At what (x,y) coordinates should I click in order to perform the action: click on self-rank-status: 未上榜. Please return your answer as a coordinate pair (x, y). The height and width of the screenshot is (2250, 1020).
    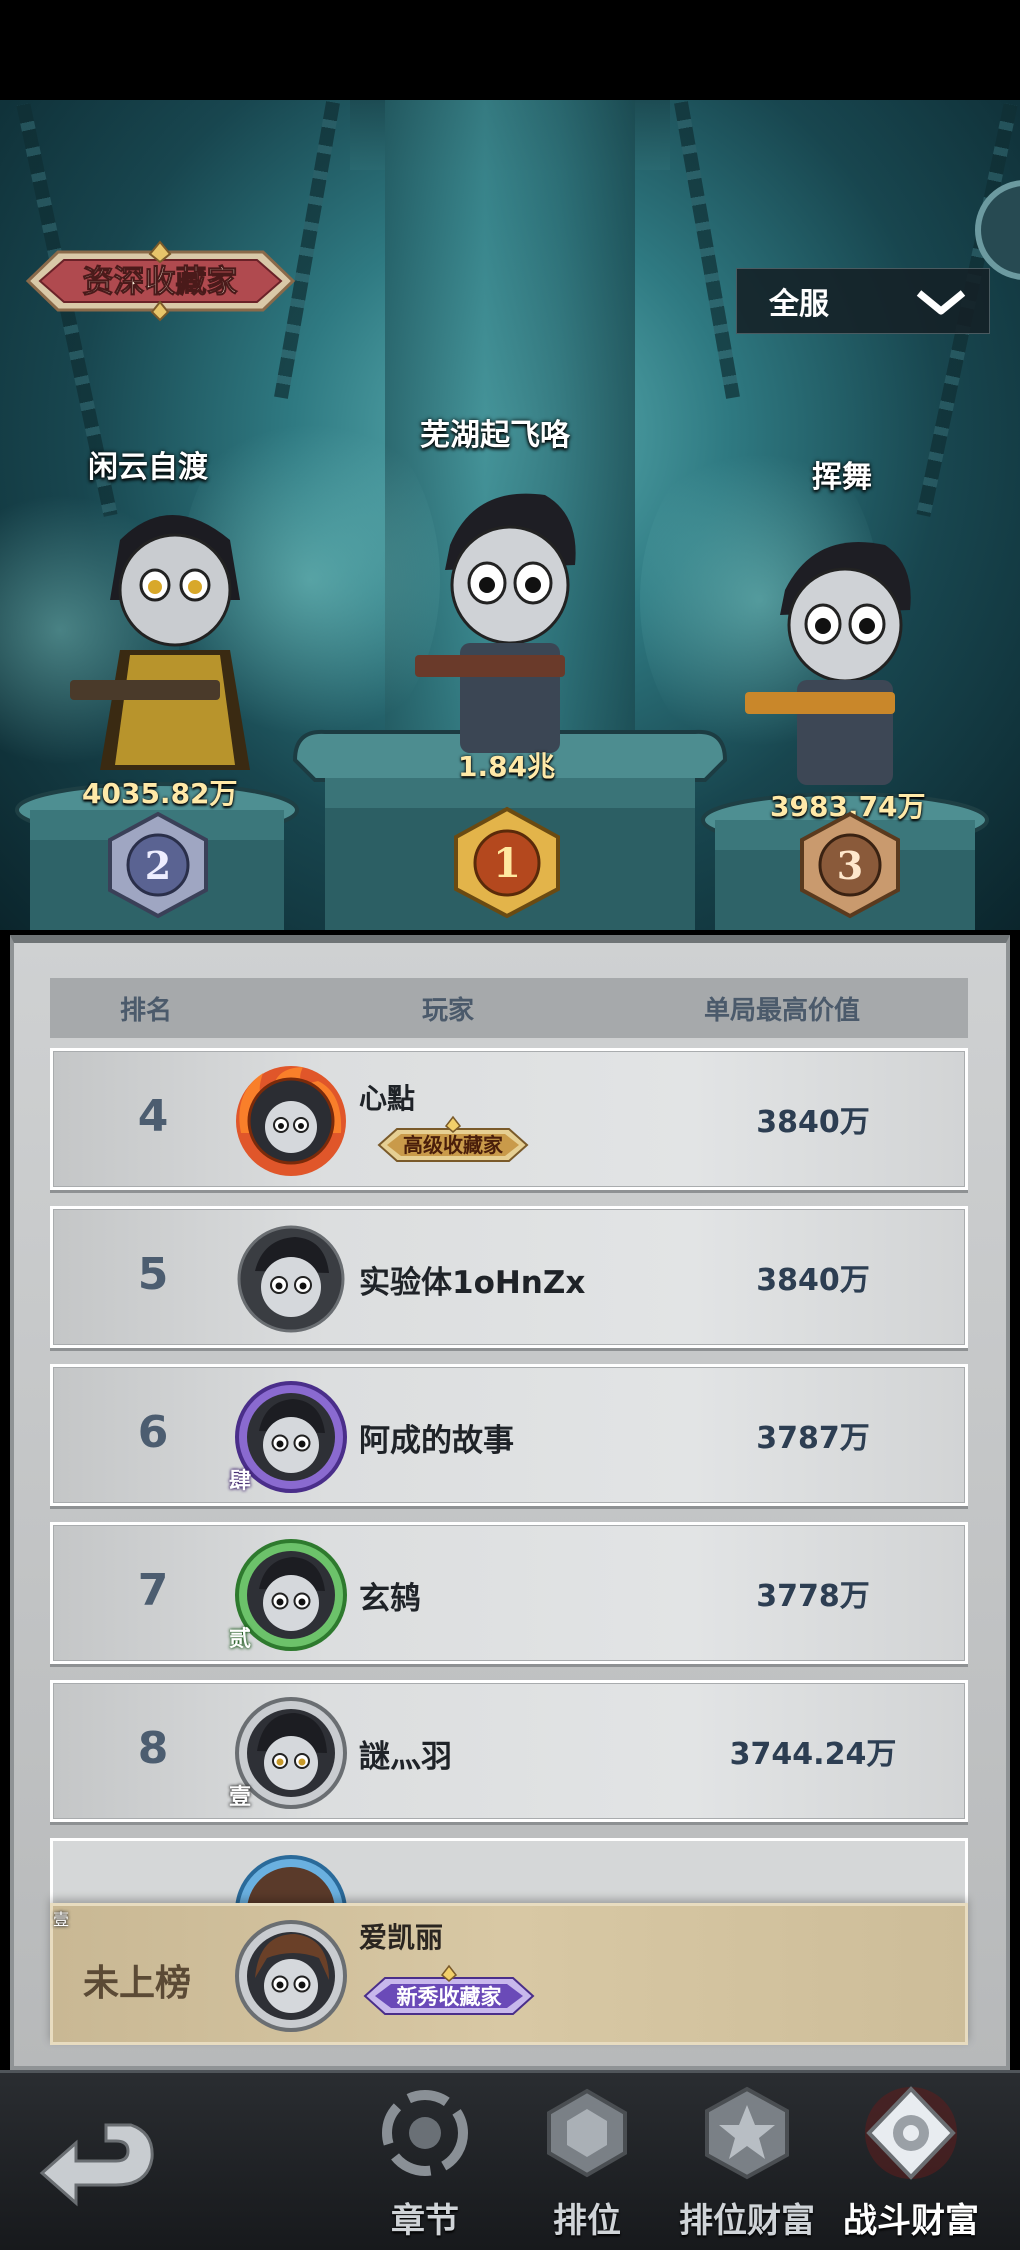
    Looking at the image, I should click on (137, 1983).